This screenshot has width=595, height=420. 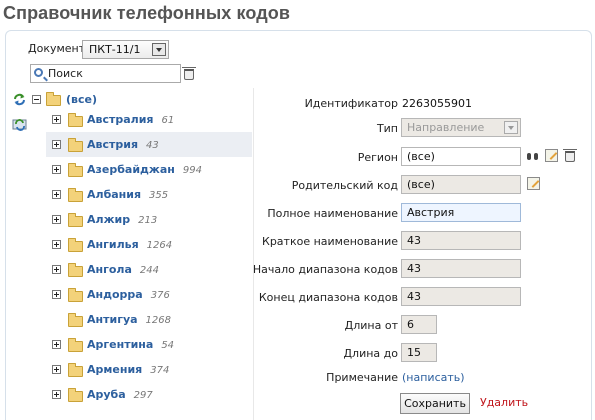 I want to click on tree-item-label: Антигуа 1268, so click(x=129, y=319).